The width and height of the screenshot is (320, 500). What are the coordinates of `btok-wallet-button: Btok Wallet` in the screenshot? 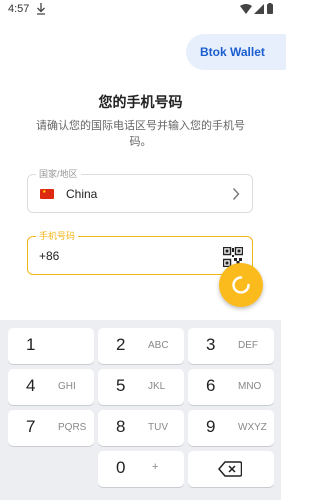 It's located at (236, 52).